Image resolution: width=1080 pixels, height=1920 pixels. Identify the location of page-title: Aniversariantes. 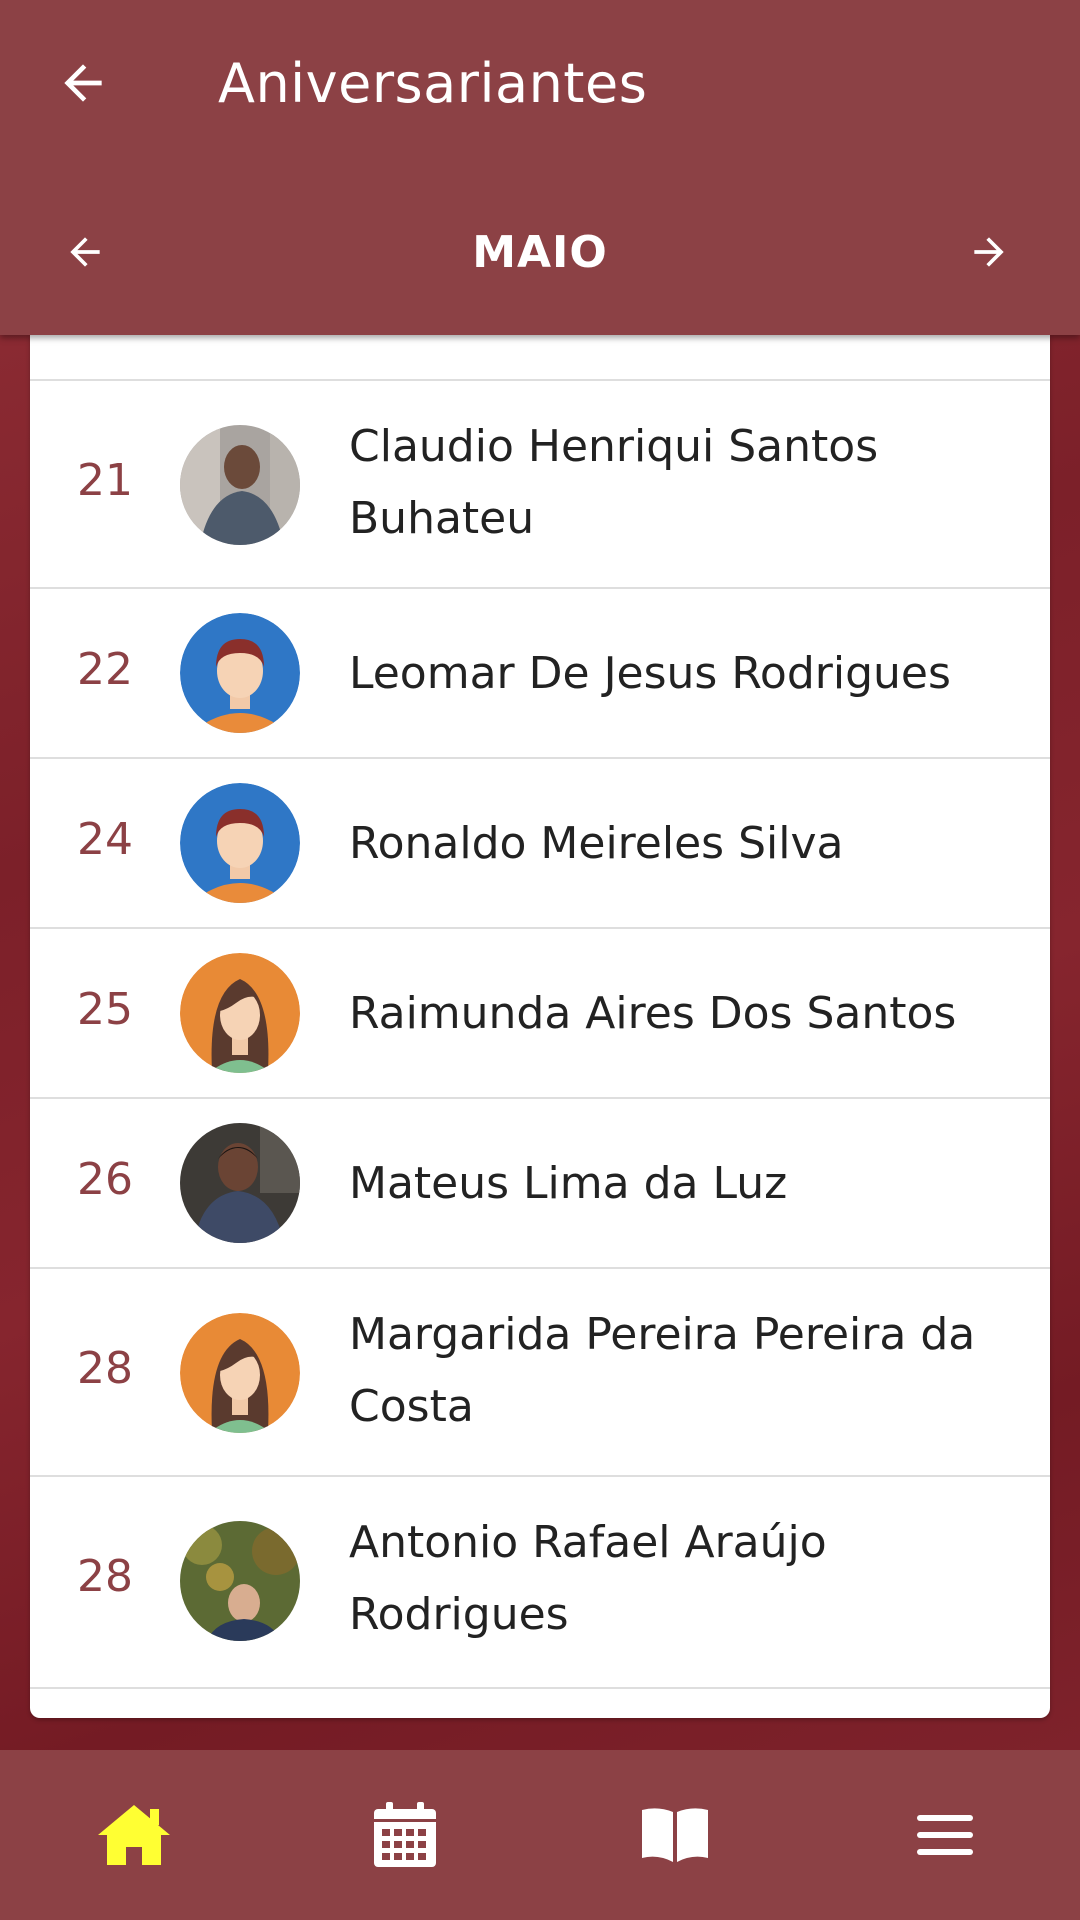
(433, 83).